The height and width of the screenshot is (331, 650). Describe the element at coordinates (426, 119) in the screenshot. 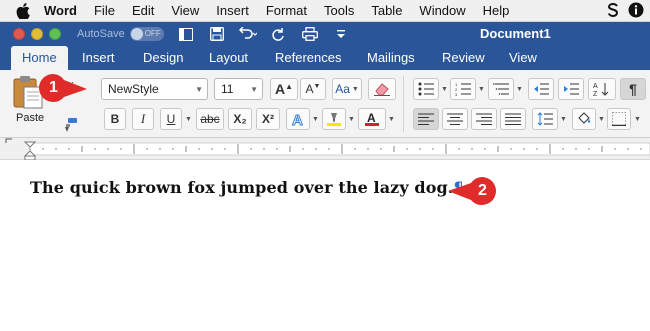

I see `align-left-icon` at that location.